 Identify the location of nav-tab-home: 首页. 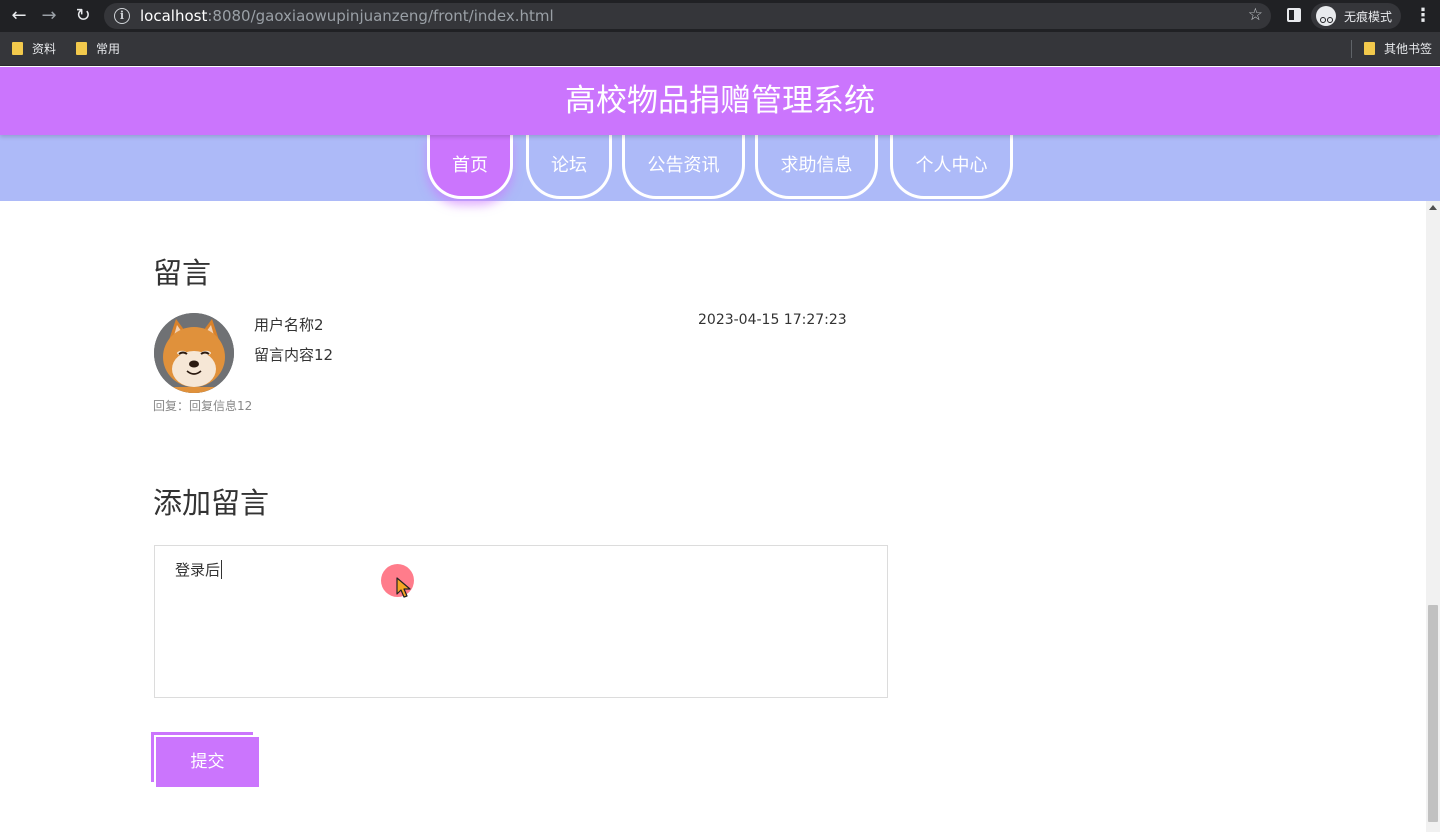
(470, 167).